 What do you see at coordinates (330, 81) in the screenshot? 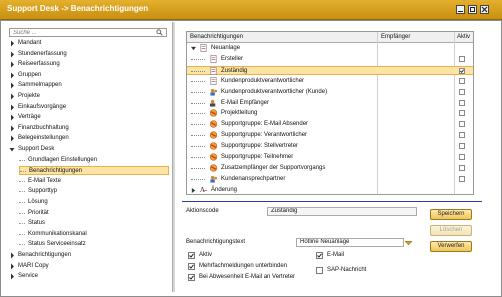
I see `grid-row: Kundenproduktverantwortlicher` at bounding box center [330, 81].